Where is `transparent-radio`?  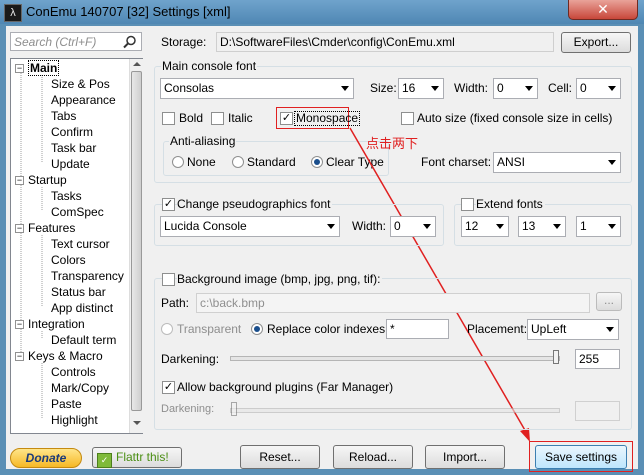 transparent-radio is located at coordinates (167, 329).